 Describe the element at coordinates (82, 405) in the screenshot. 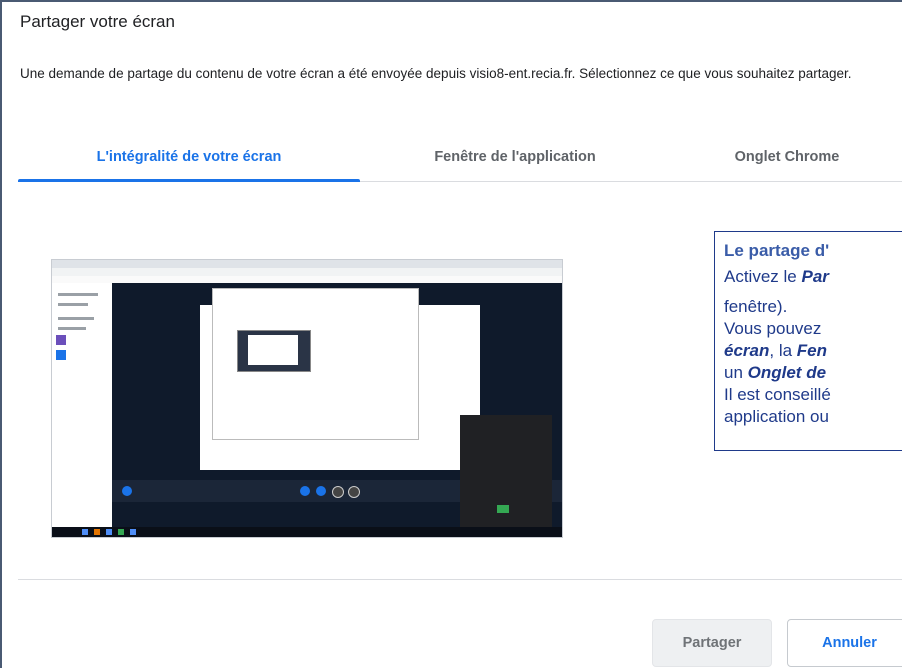

I see `thumbnail-left-panel` at that location.